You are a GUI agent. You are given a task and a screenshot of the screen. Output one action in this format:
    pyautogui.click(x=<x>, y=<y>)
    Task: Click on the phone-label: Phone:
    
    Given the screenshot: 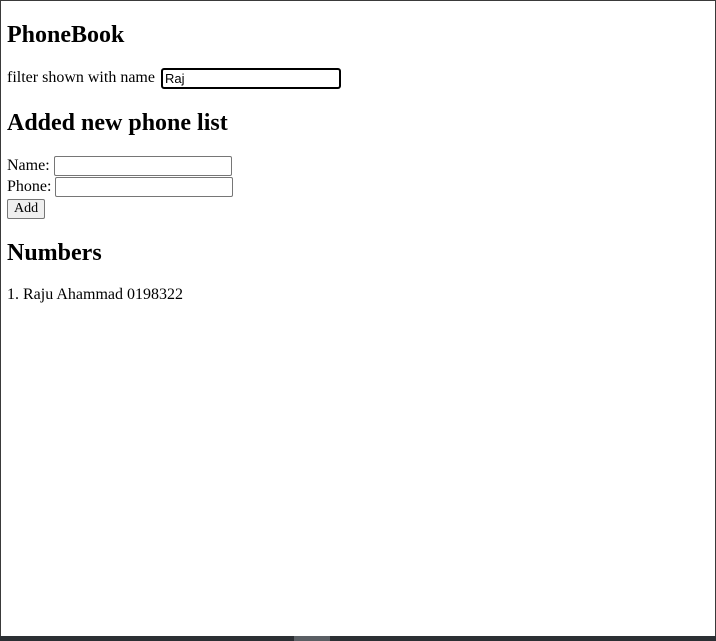 What is the action you would take?
    pyautogui.click(x=29, y=186)
    